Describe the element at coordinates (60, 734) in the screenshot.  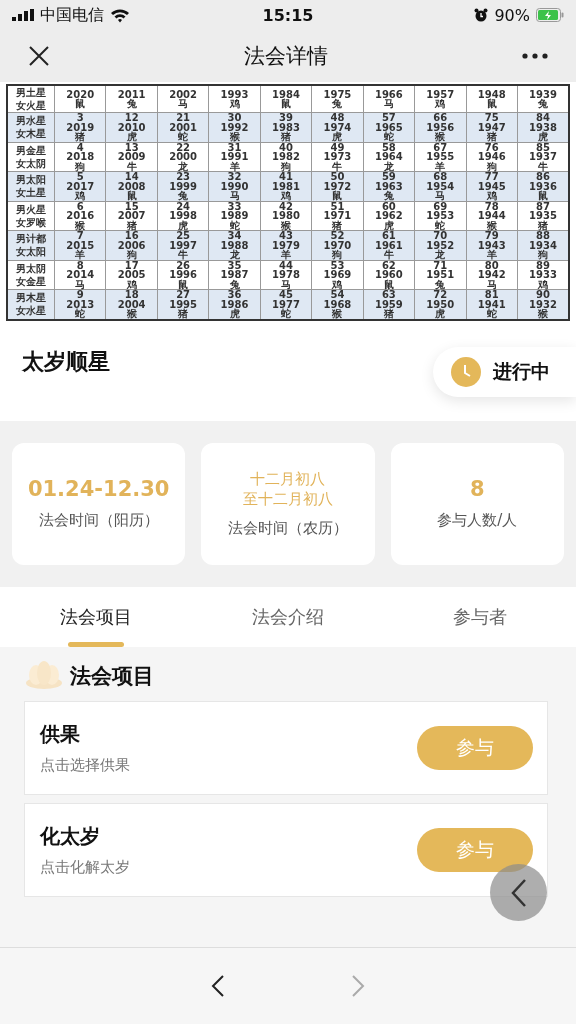
I see `item-name: 供果` at that location.